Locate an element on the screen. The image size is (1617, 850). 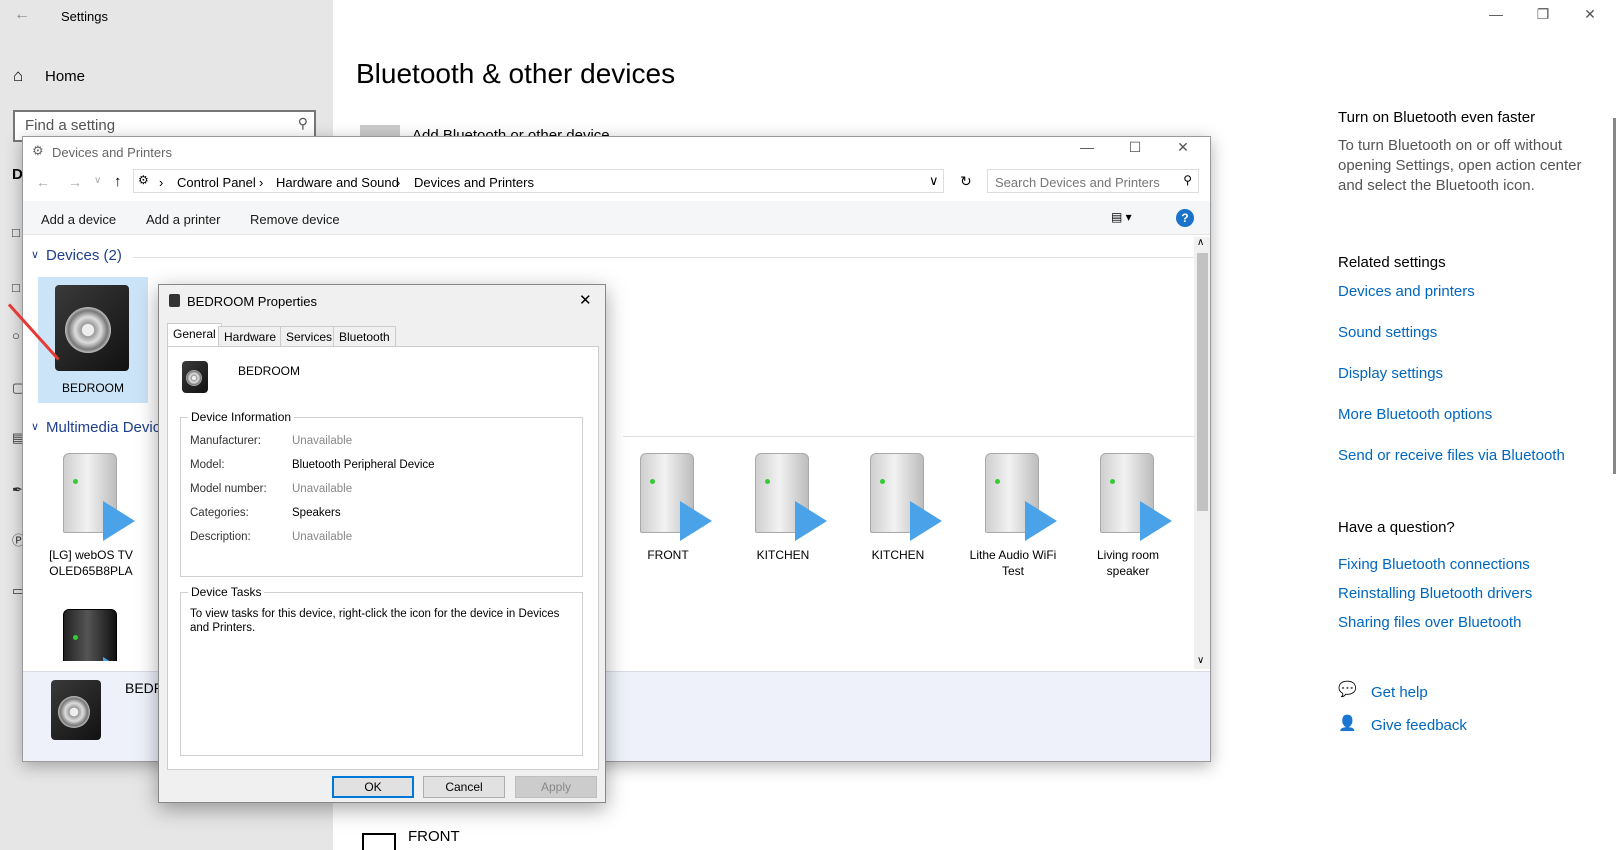
nav-recent-icon: ∨ is located at coordinates (97, 180).